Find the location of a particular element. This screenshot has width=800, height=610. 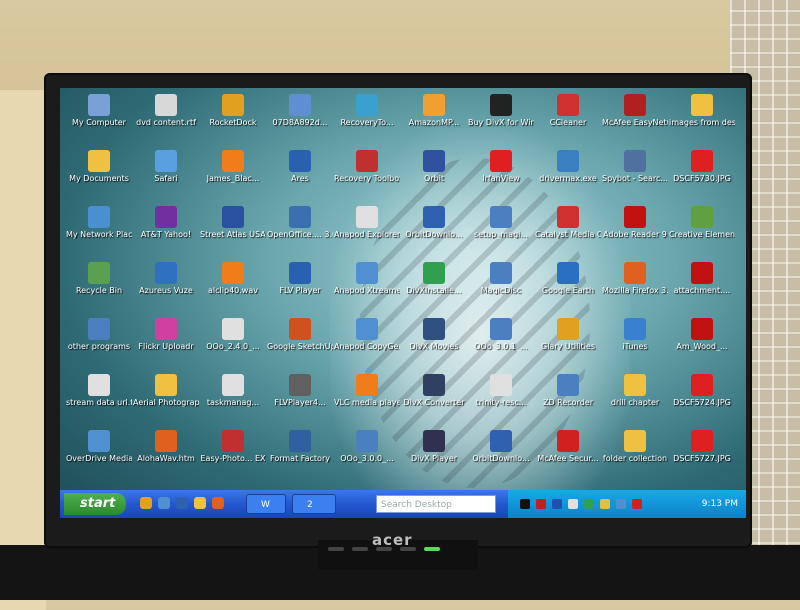

desktop-icon: drivermax.exe is located at coordinates (568, 166).